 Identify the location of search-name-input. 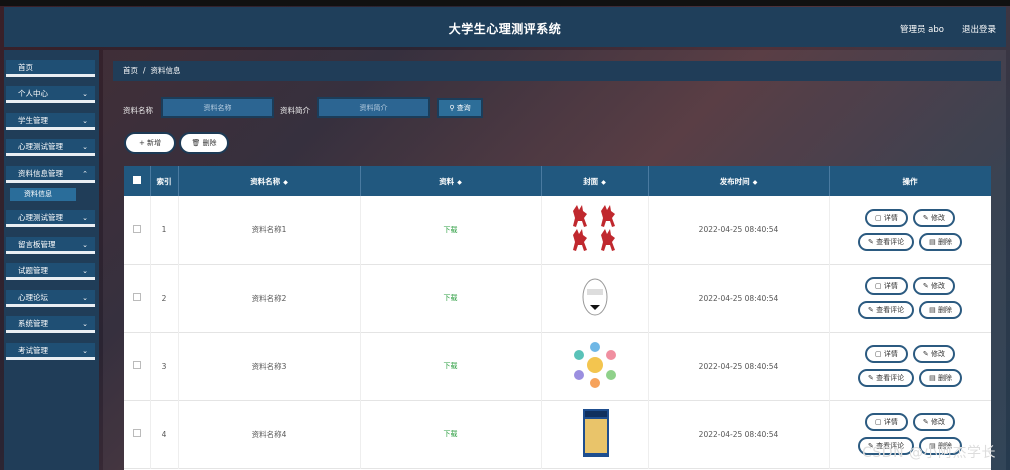
(217, 107).